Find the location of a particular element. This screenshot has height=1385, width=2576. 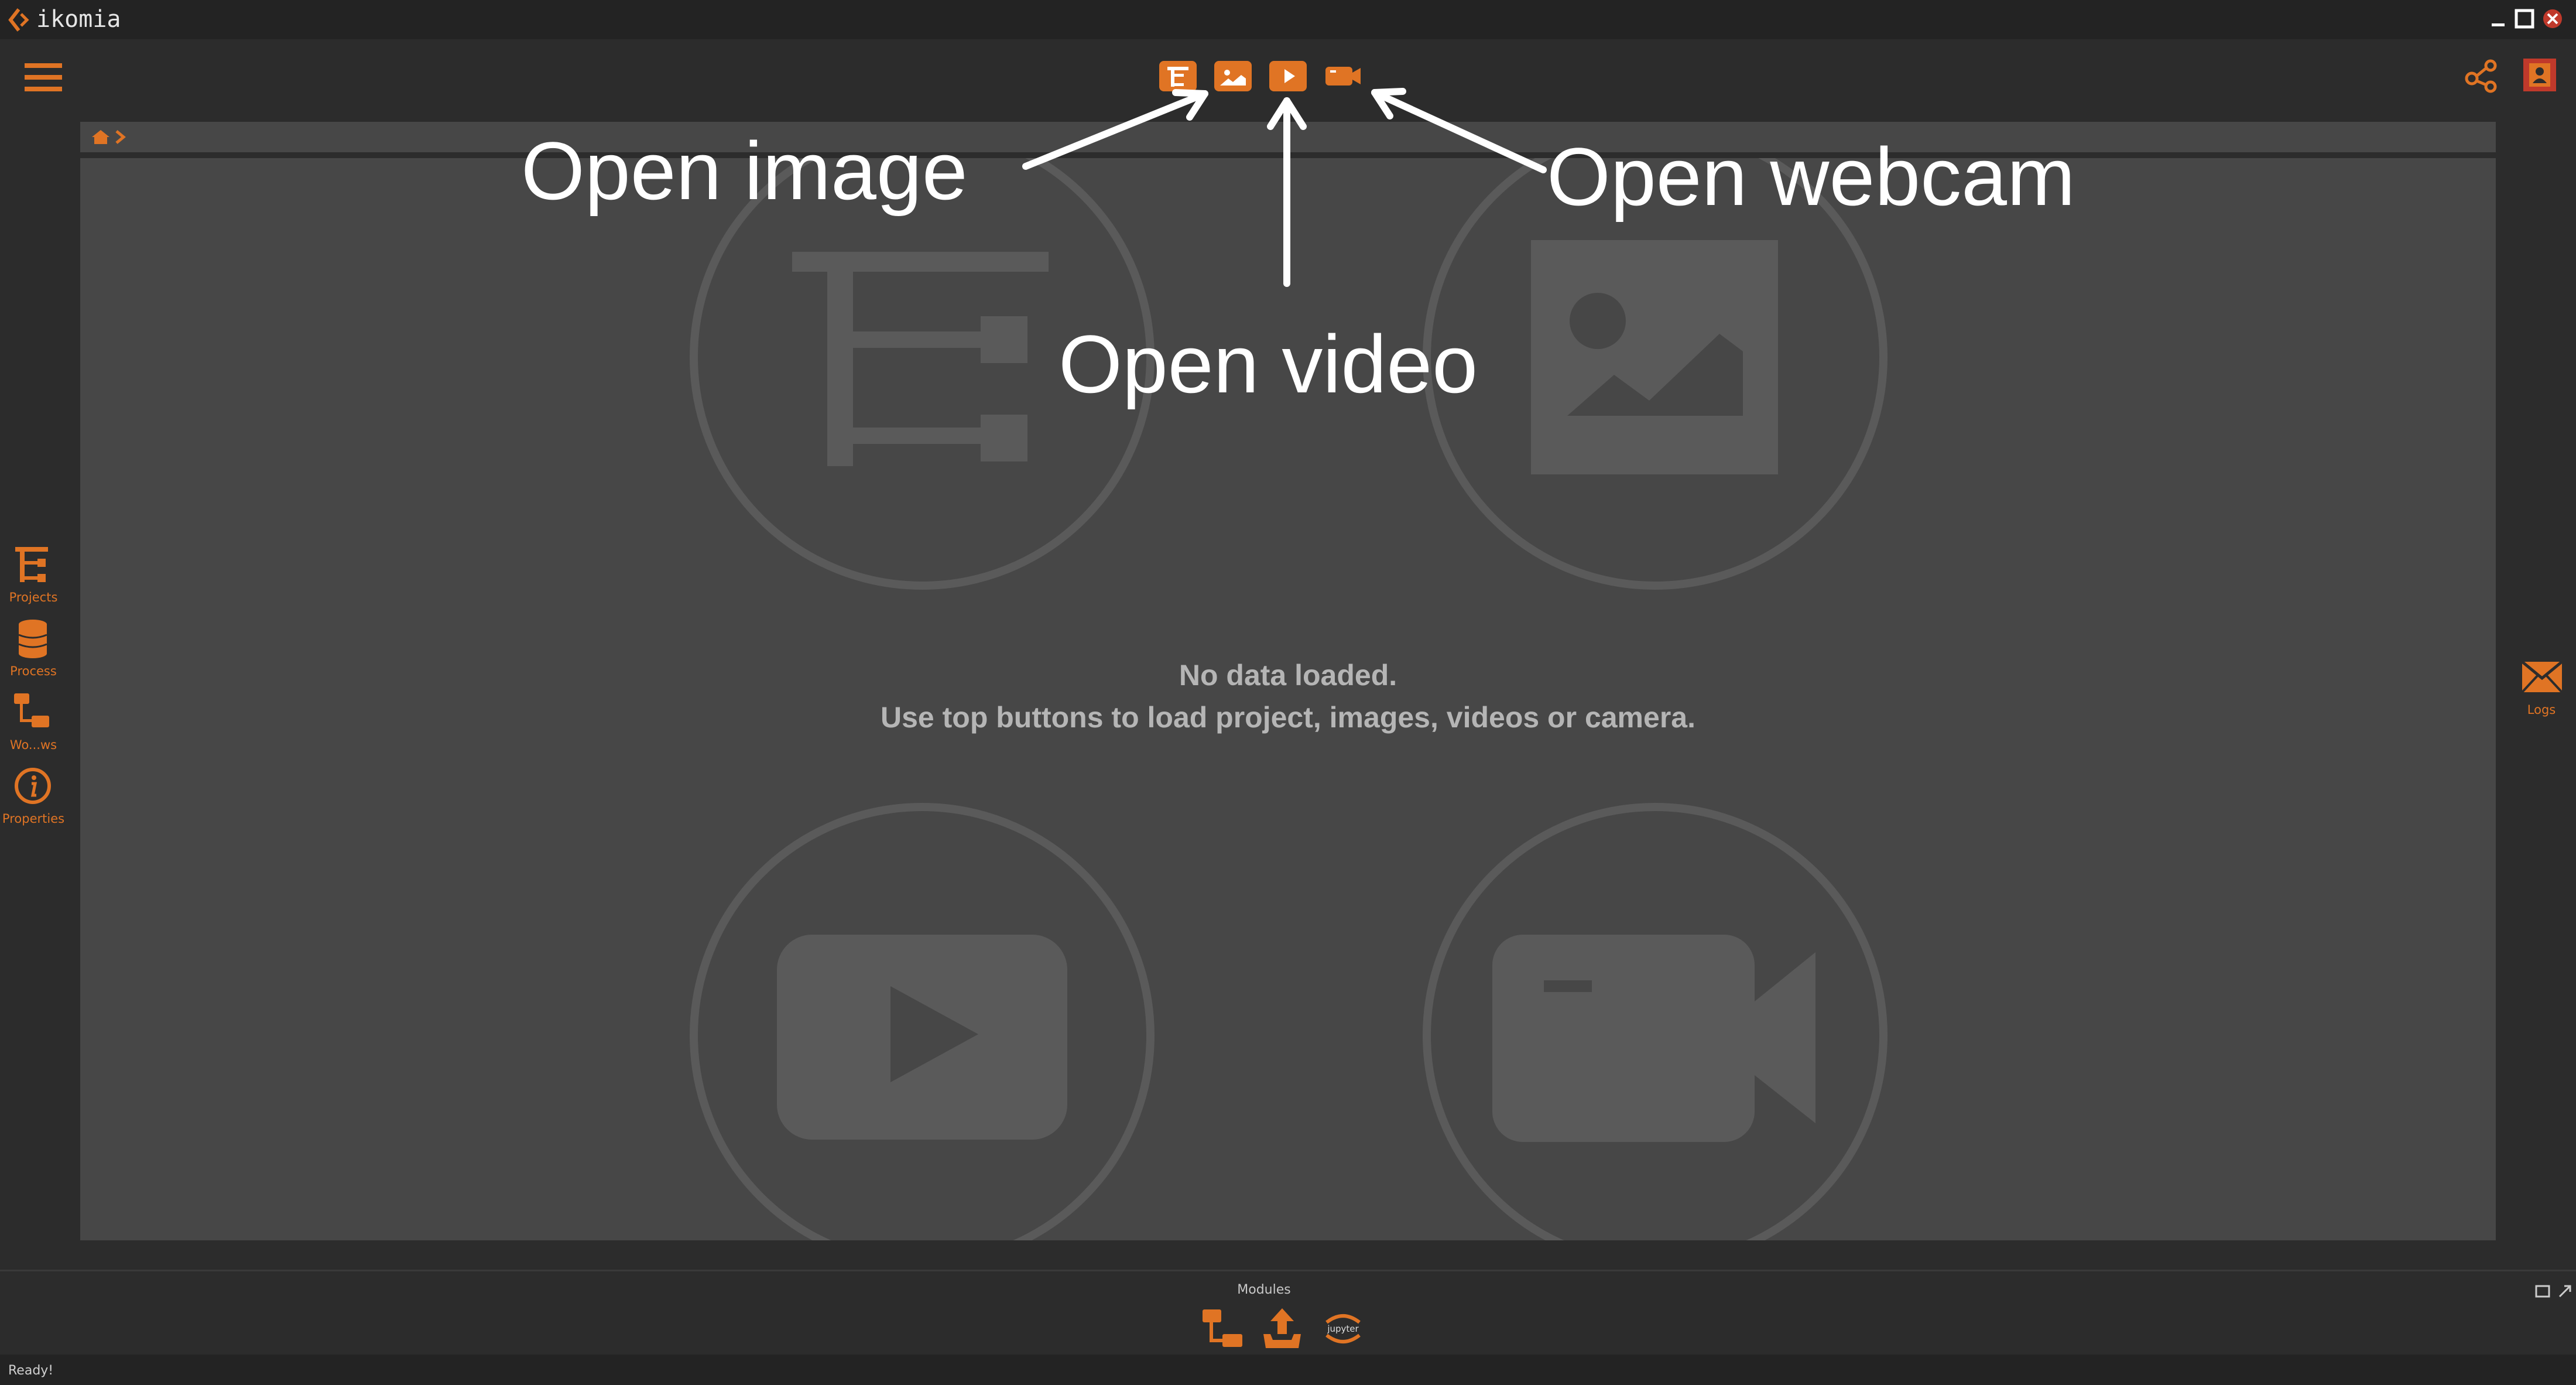

float-icon is located at coordinates (2542, 1291).